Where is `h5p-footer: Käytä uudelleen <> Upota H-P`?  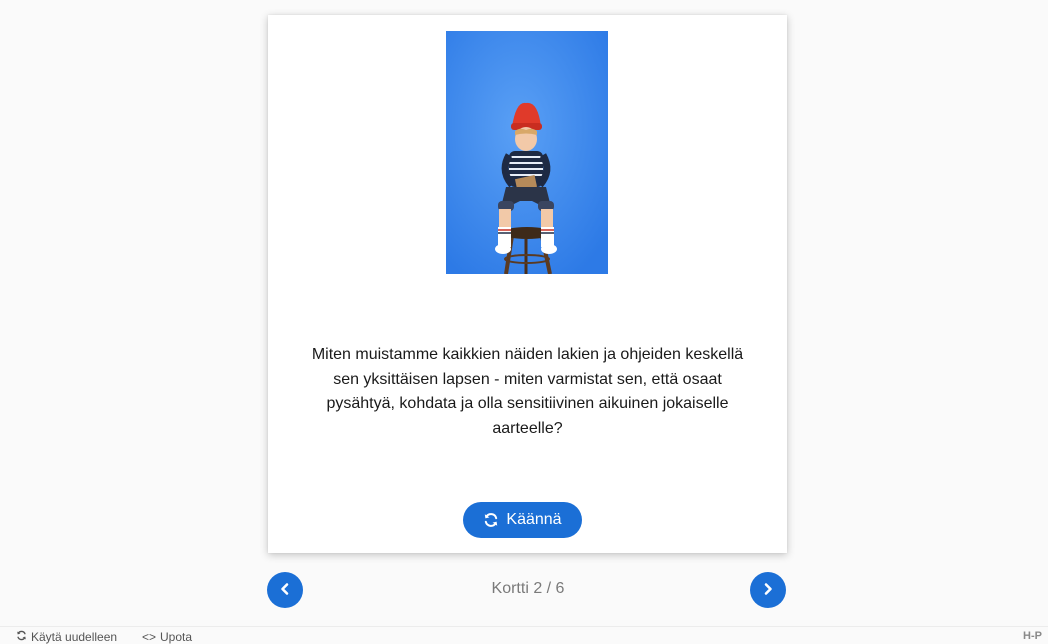
h5p-footer: Käytä uudelleen <> Upota H-P is located at coordinates (524, 635).